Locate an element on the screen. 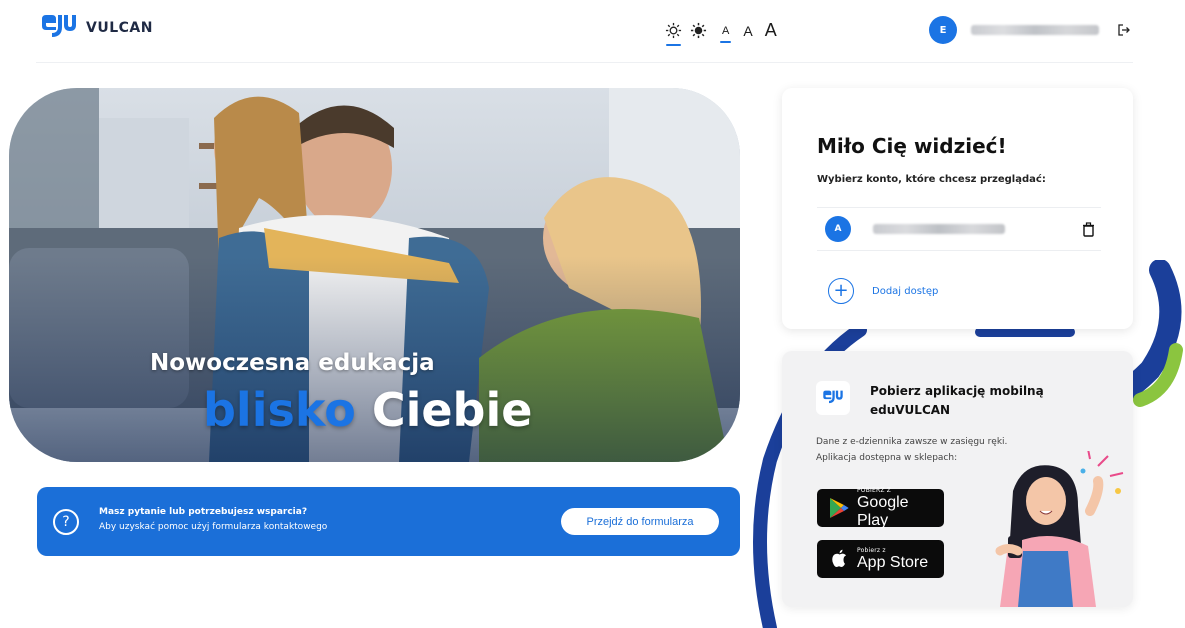 The width and height of the screenshot is (1185, 628). theme-light-button is located at coordinates (673, 33).